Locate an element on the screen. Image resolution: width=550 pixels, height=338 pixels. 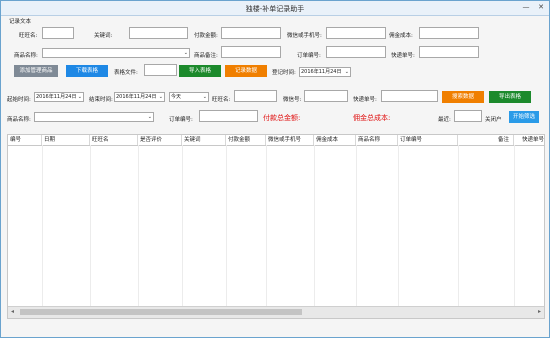
end-date-picker: 2016年11月24日 ⌄ is located at coordinates (139, 97).